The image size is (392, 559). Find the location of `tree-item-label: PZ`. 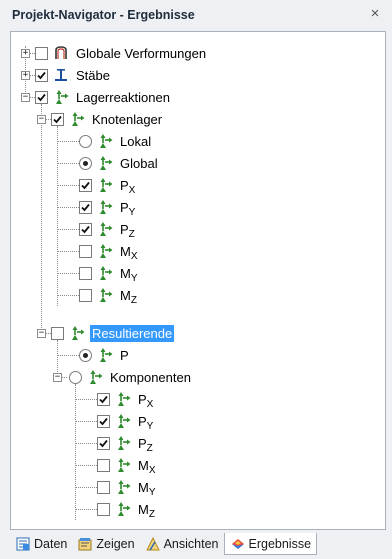

tree-item-label: PZ is located at coordinates (127, 230).